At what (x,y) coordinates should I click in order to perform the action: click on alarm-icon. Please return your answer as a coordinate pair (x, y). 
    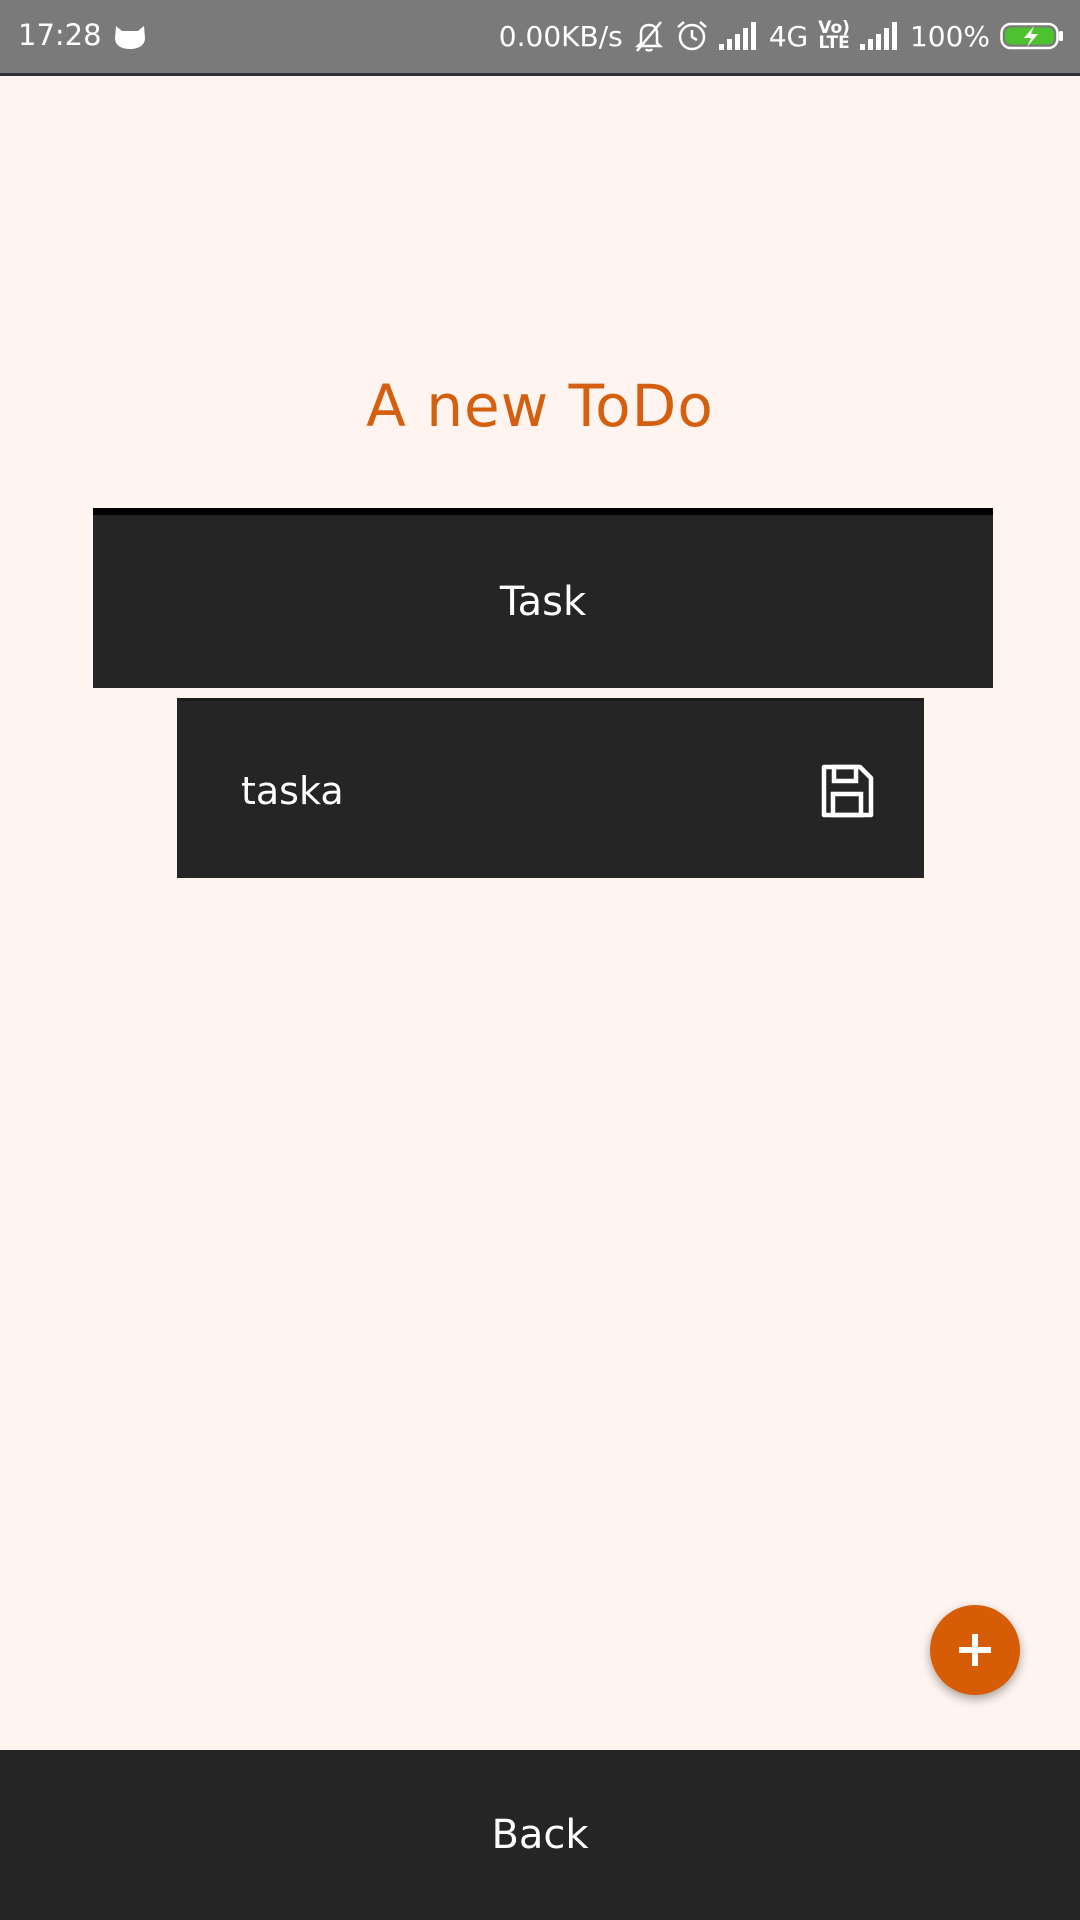
    Looking at the image, I should click on (692, 36).